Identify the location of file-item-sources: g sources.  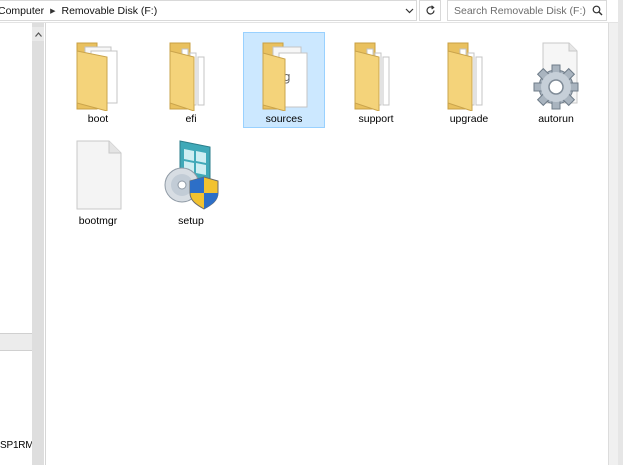
(284, 80).